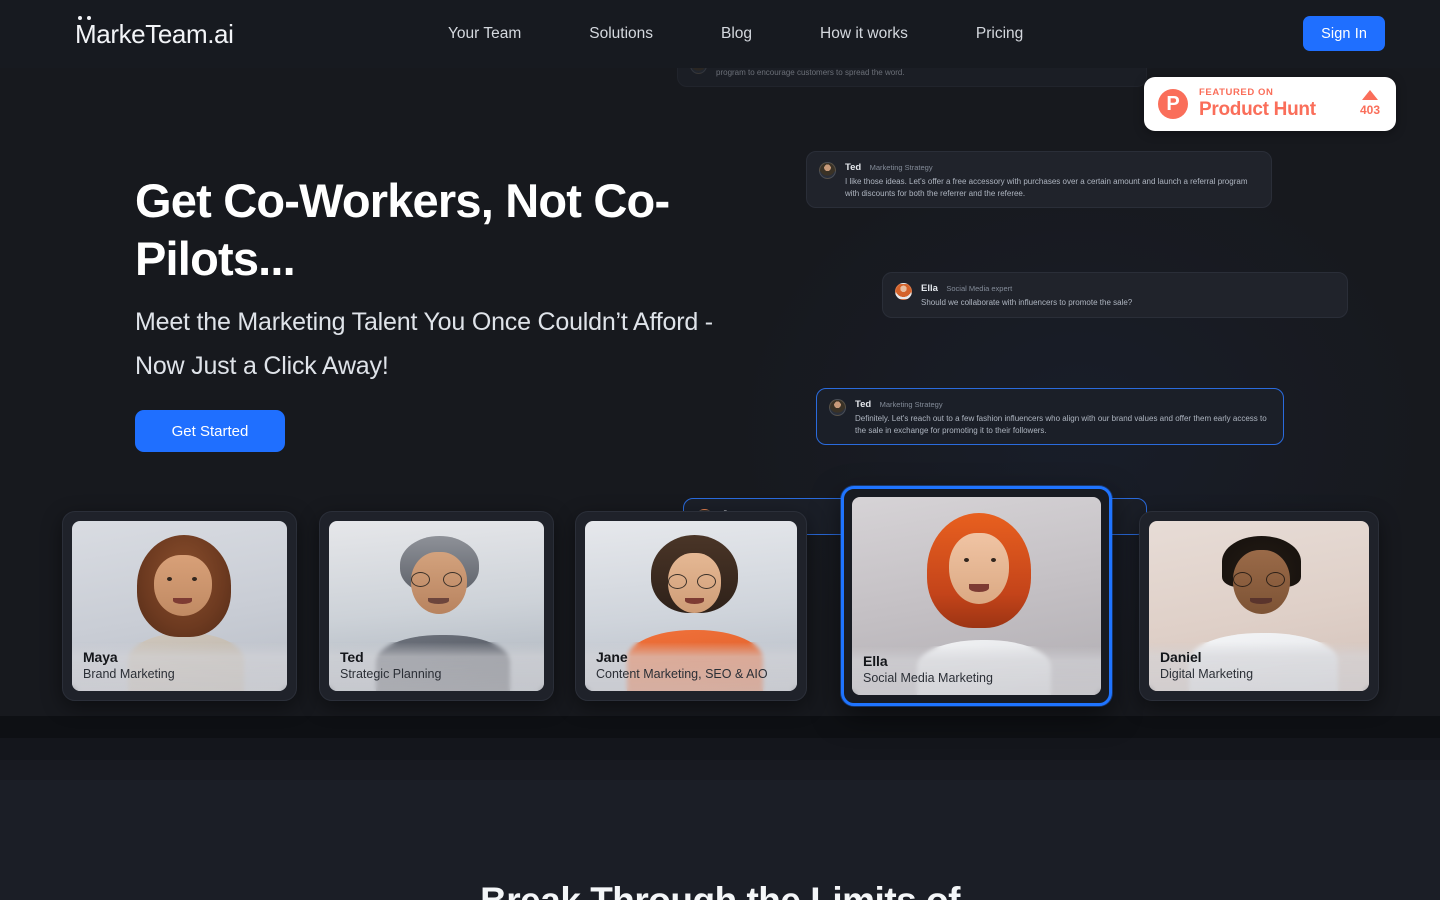  I want to click on team-card-label: Daniel Digital Marketing, so click(1259, 666).